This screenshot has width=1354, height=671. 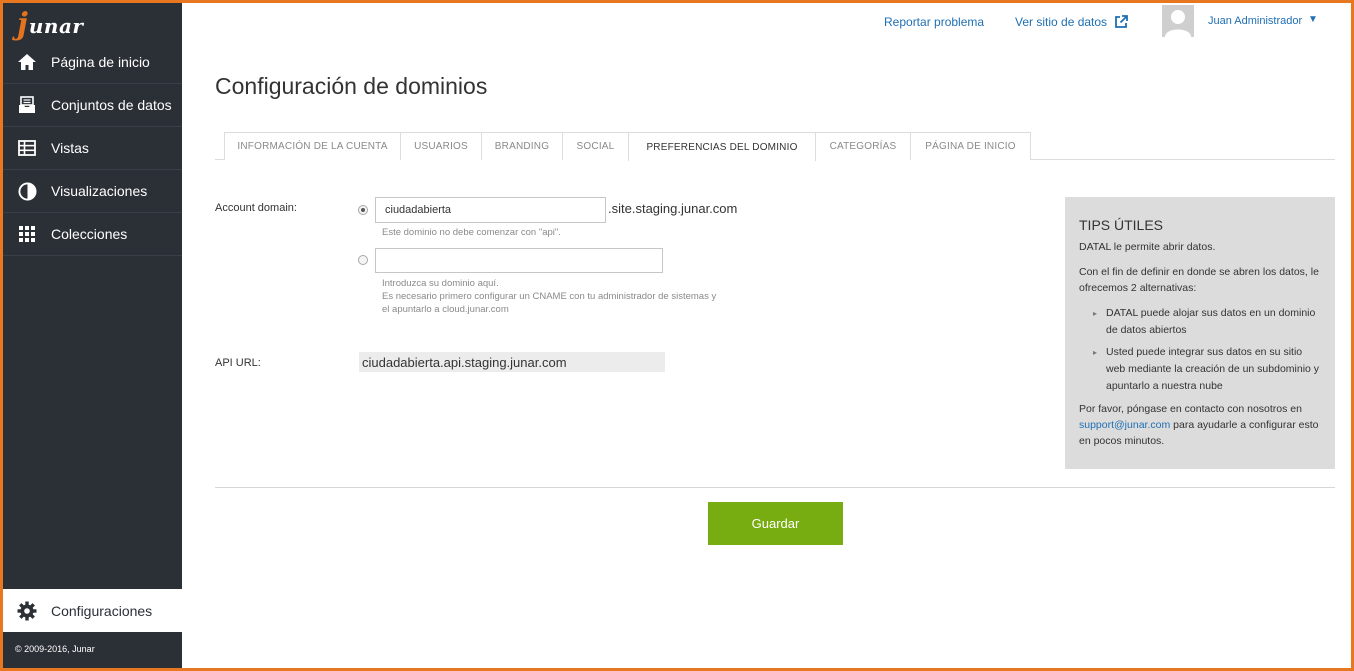 I want to click on tab-social: SOCIAL, so click(x=595, y=146).